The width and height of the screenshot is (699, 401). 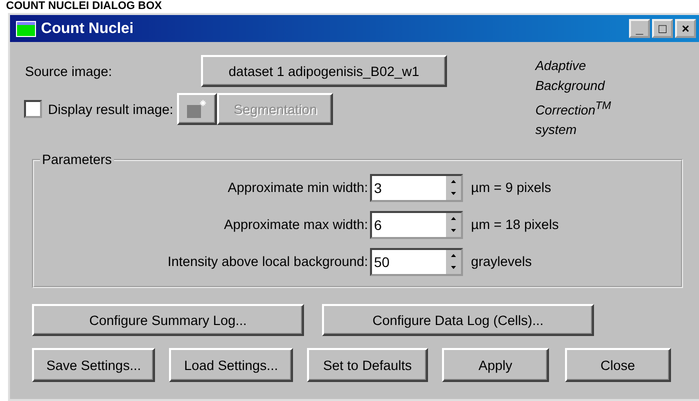 What do you see at coordinates (111, 109) in the screenshot?
I see `display-label: Display result image:` at bounding box center [111, 109].